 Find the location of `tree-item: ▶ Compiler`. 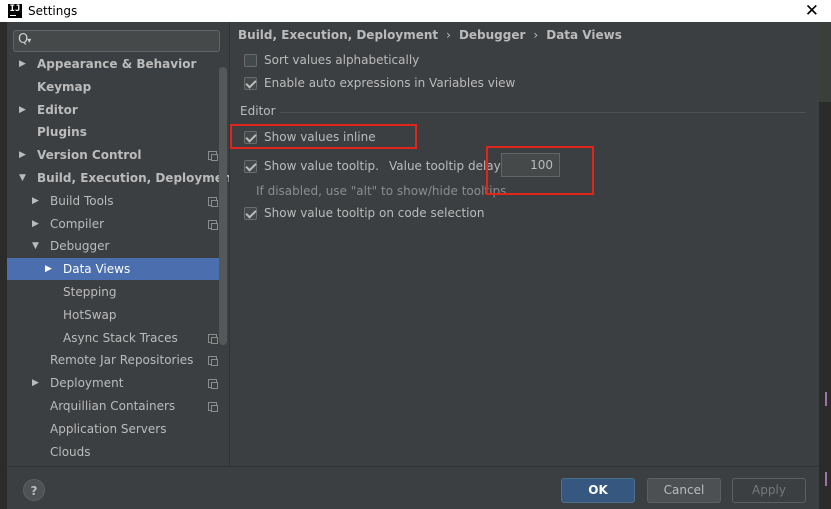

tree-item: ▶ Compiler is located at coordinates (113, 224).